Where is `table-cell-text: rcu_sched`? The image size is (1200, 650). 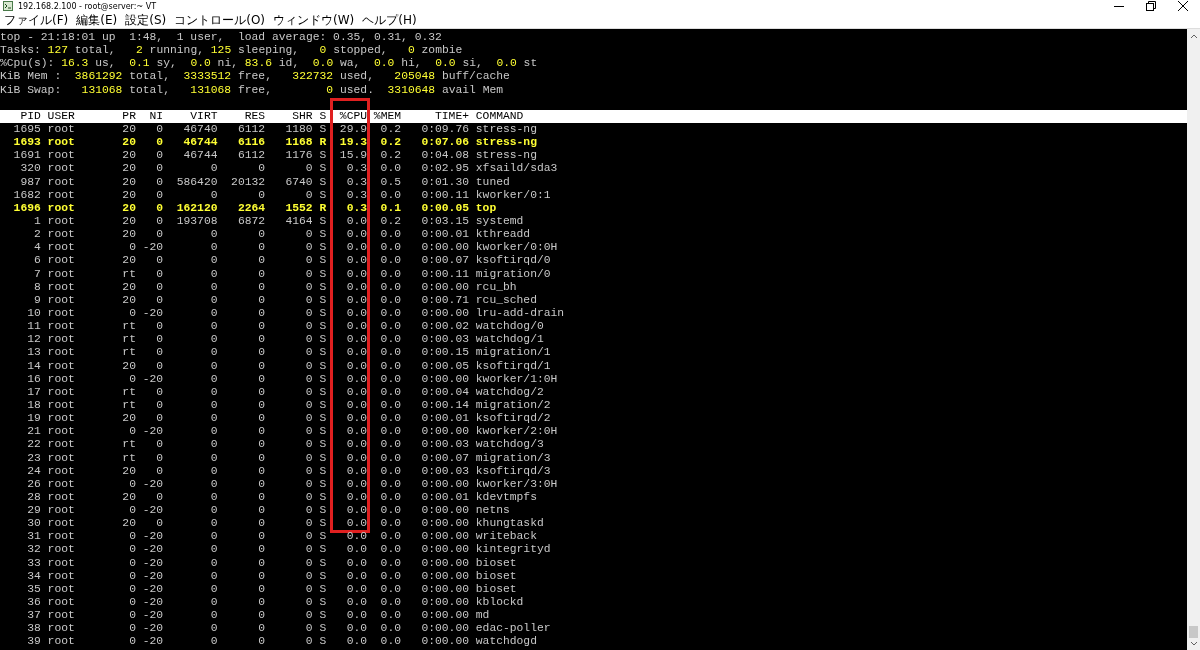
table-cell-text: rcu_sched is located at coordinates (506, 300).